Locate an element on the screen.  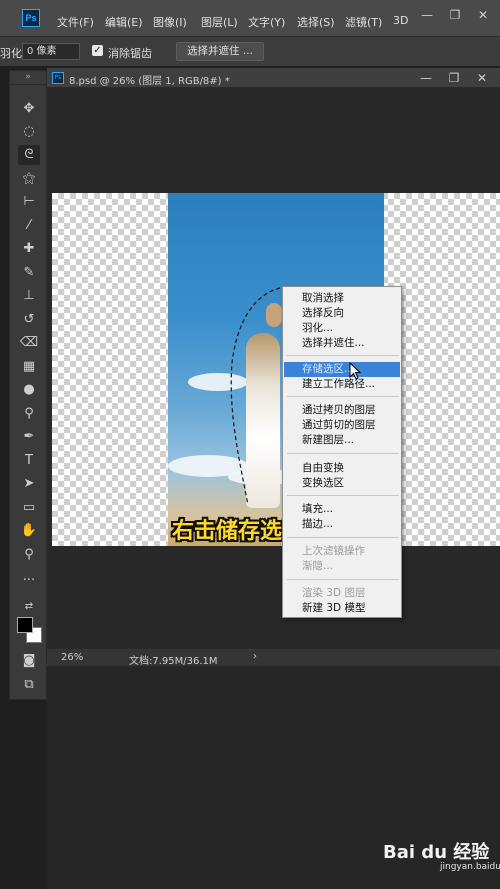
history-brush-tool-icon: ↺ is located at coordinates (29, 320).